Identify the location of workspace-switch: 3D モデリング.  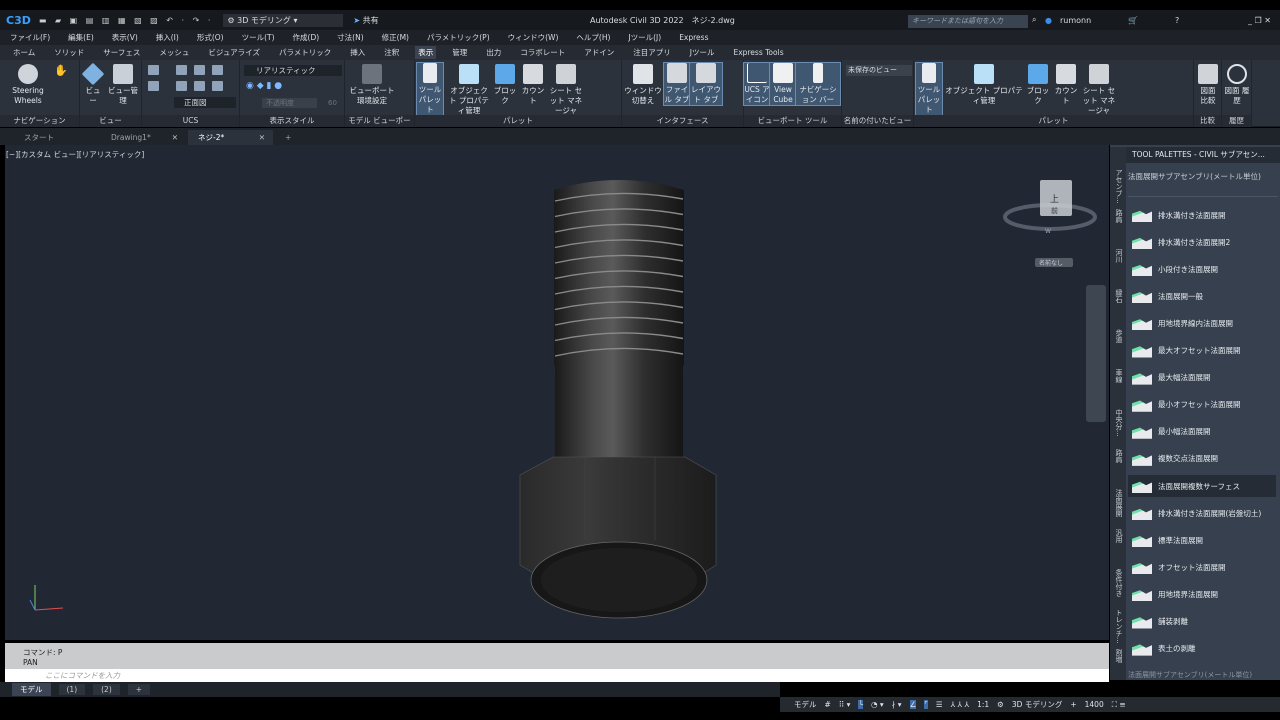
(1037, 704).